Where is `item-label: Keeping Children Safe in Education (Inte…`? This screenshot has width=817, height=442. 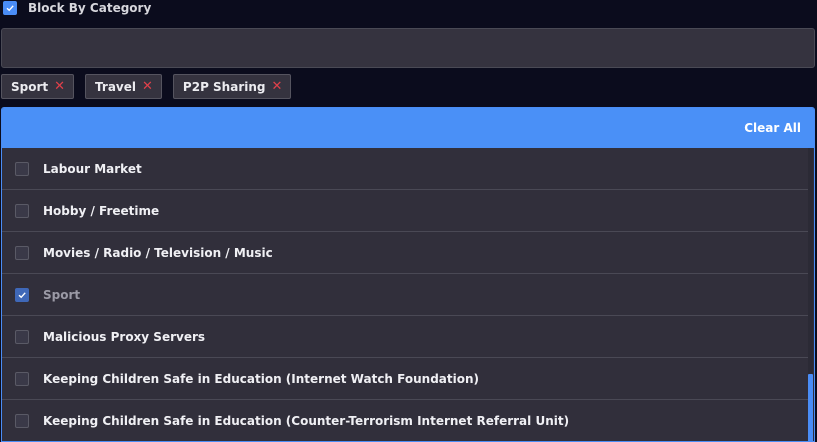 item-label: Keeping Children Safe in Education (Inte… is located at coordinates (261, 378).